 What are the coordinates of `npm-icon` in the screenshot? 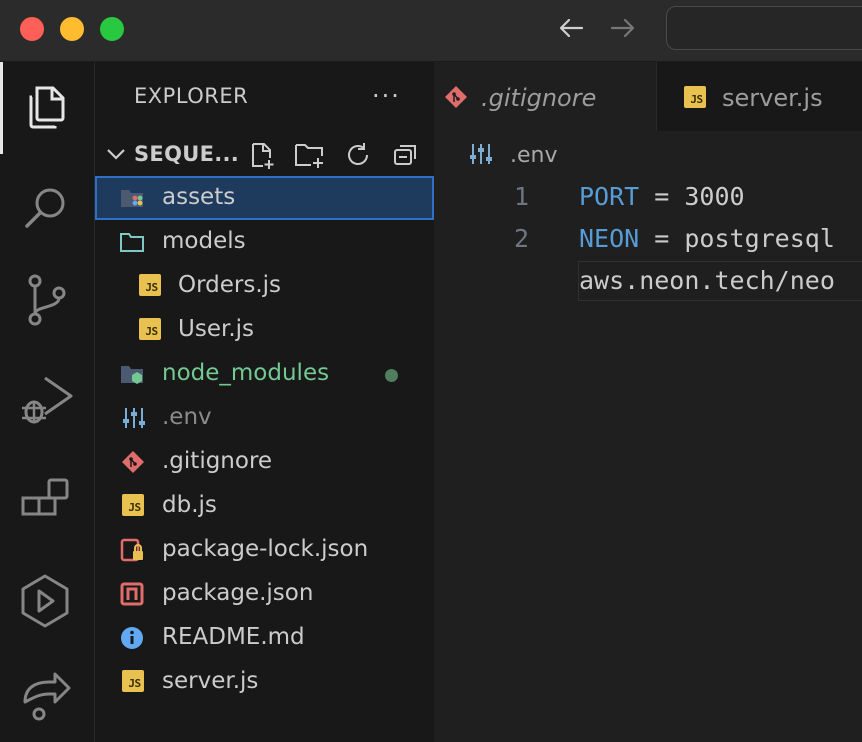 It's located at (132, 594).